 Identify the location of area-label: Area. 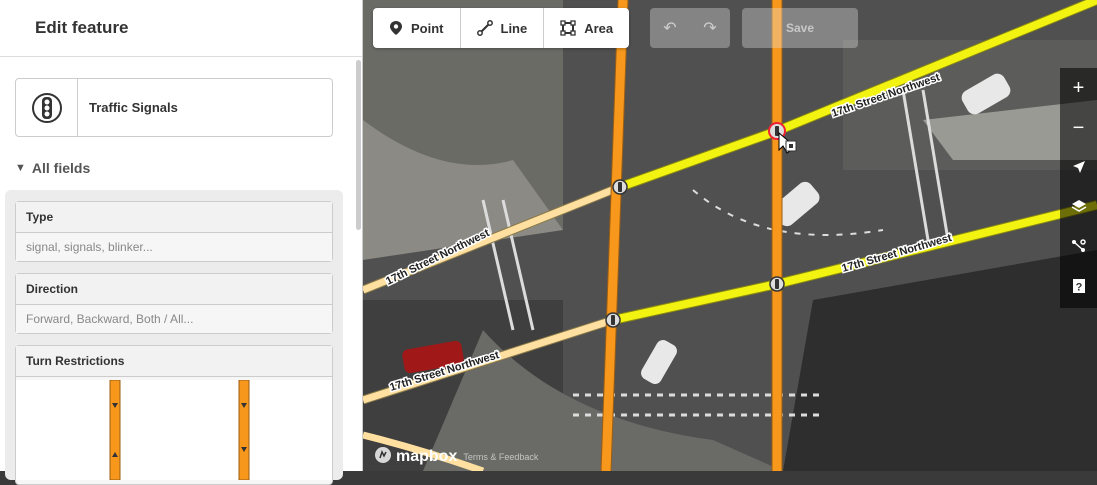
(599, 28).